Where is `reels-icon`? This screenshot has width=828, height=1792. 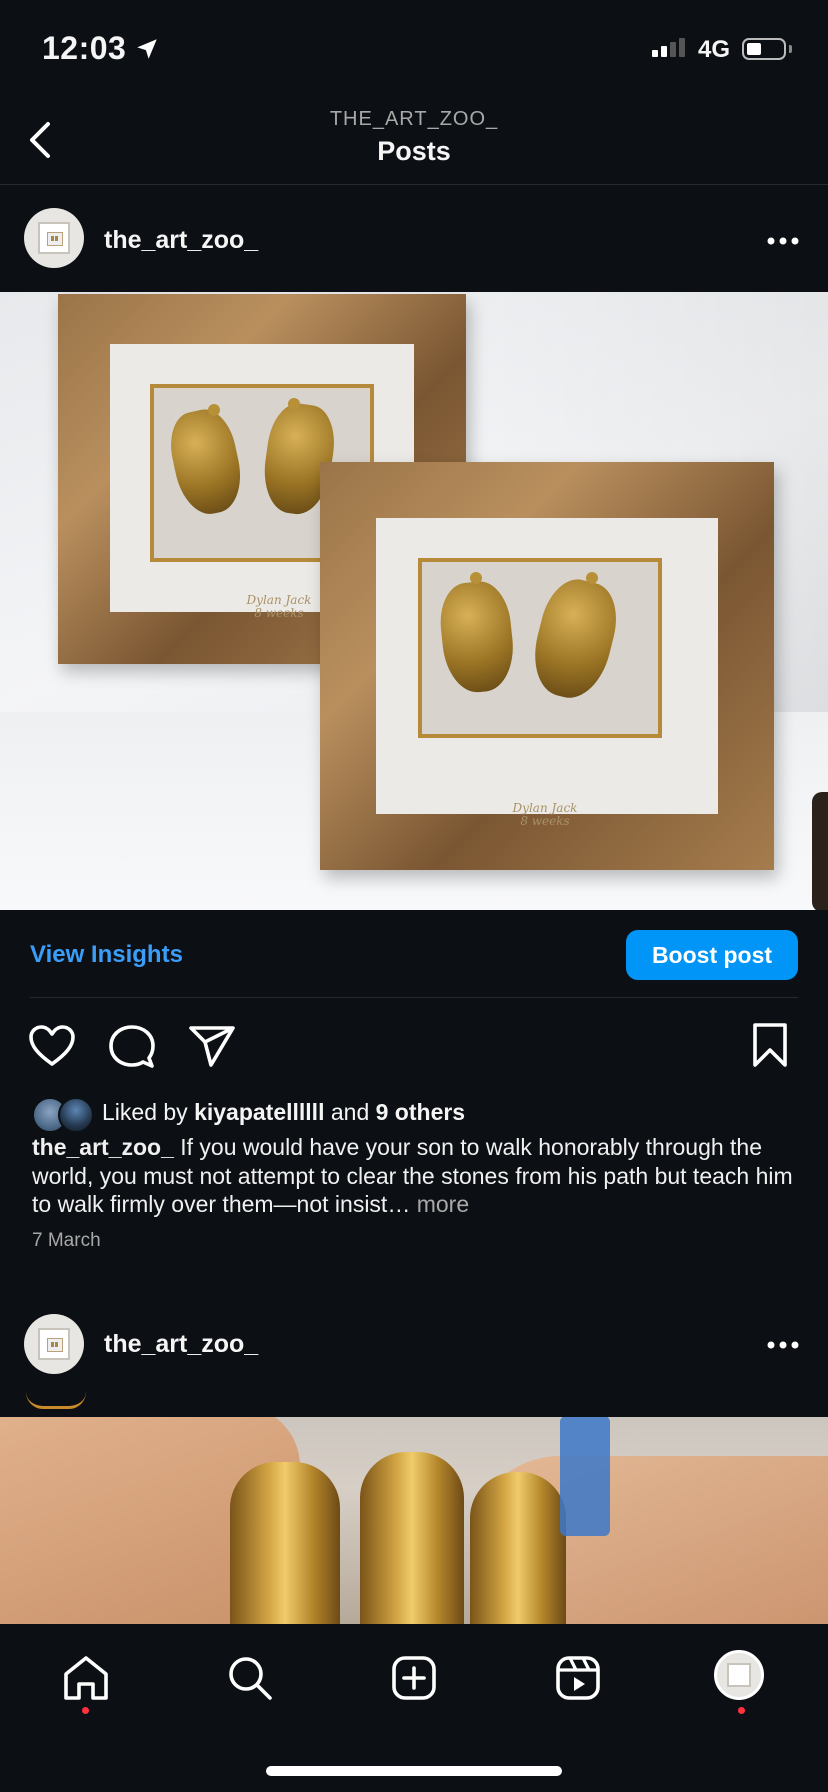
reels-icon is located at coordinates (578, 1678).